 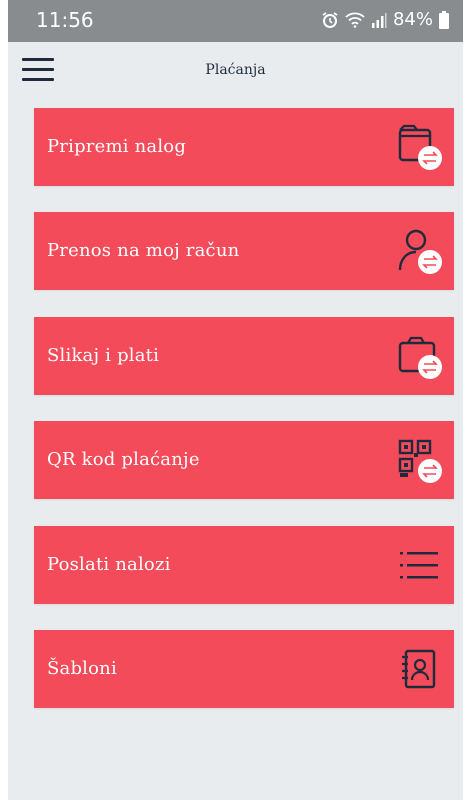 I want to click on tile-label: Slikaj i plati, so click(x=103, y=355).